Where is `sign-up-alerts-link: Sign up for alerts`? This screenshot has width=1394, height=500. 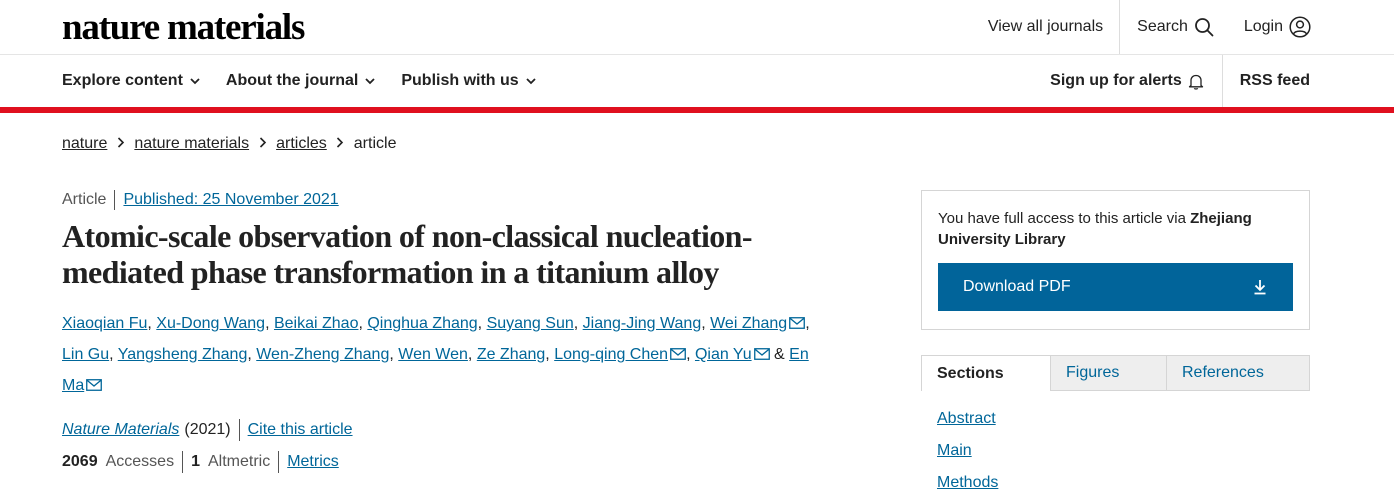
sign-up-alerts-link: Sign up for alerts is located at coordinates (1136, 81).